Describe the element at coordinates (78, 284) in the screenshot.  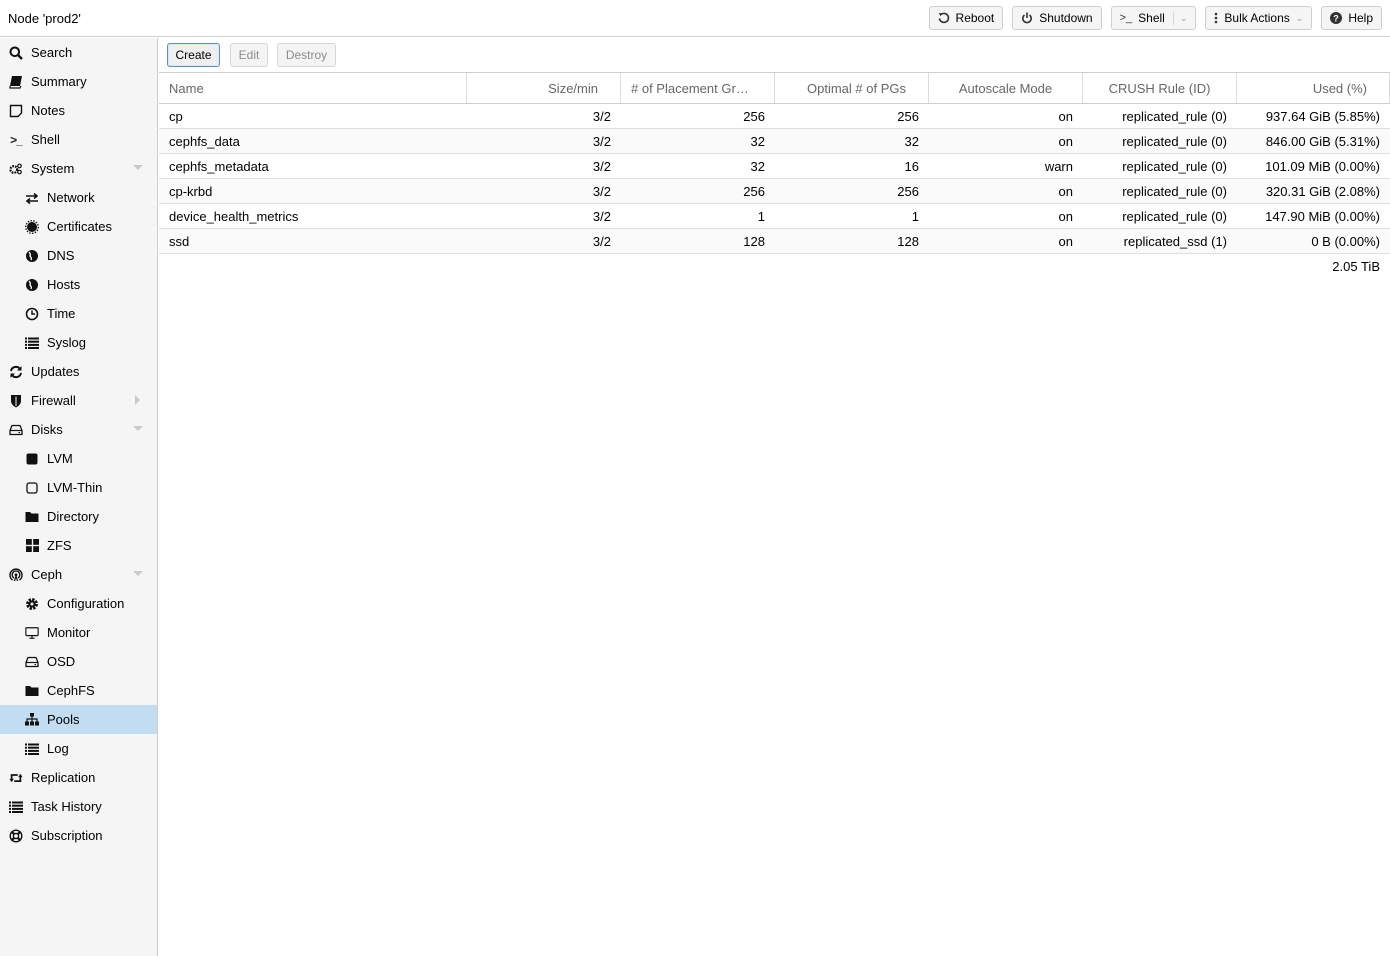
I see `sidebar-item-hosts: Hosts` at that location.